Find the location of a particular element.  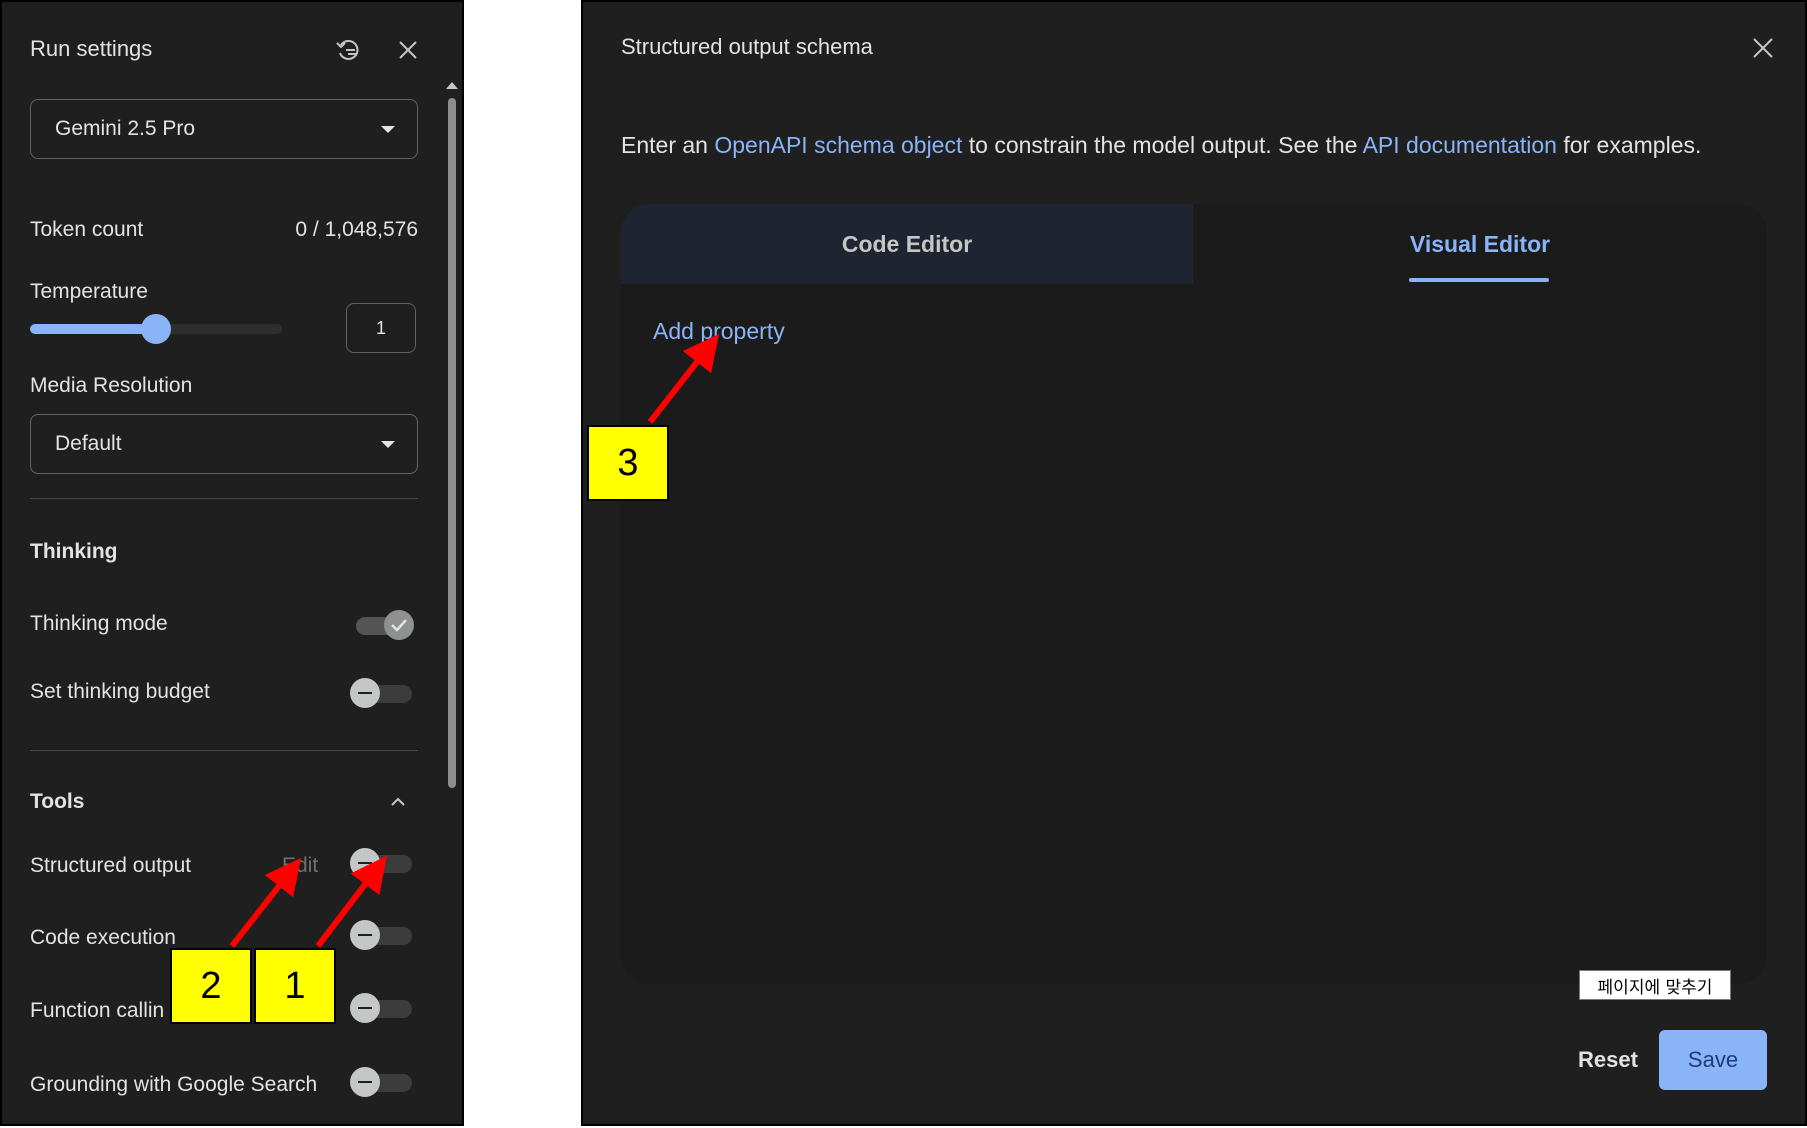

arrow-to-add-property is located at coordinates (683, 378).